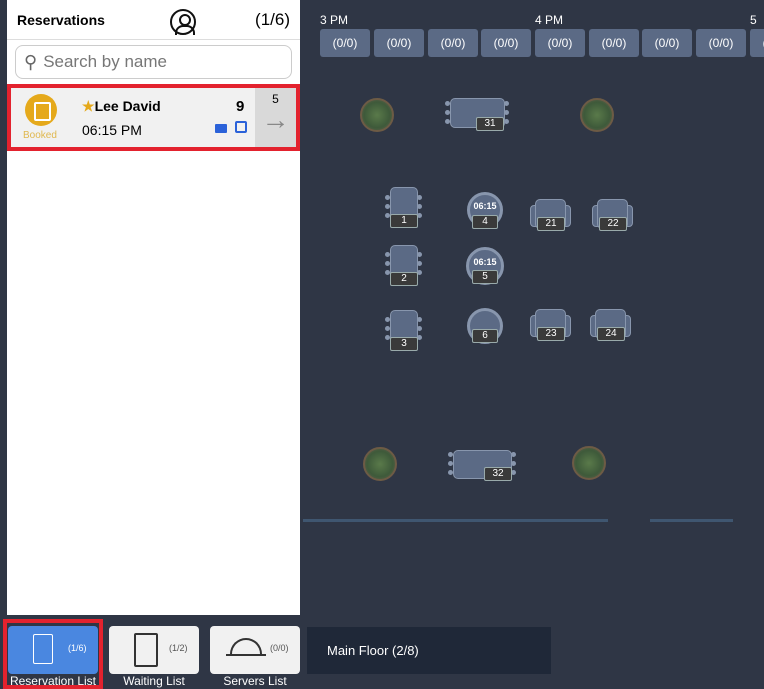  I want to click on reservation-book-icon, so click(43, 649).